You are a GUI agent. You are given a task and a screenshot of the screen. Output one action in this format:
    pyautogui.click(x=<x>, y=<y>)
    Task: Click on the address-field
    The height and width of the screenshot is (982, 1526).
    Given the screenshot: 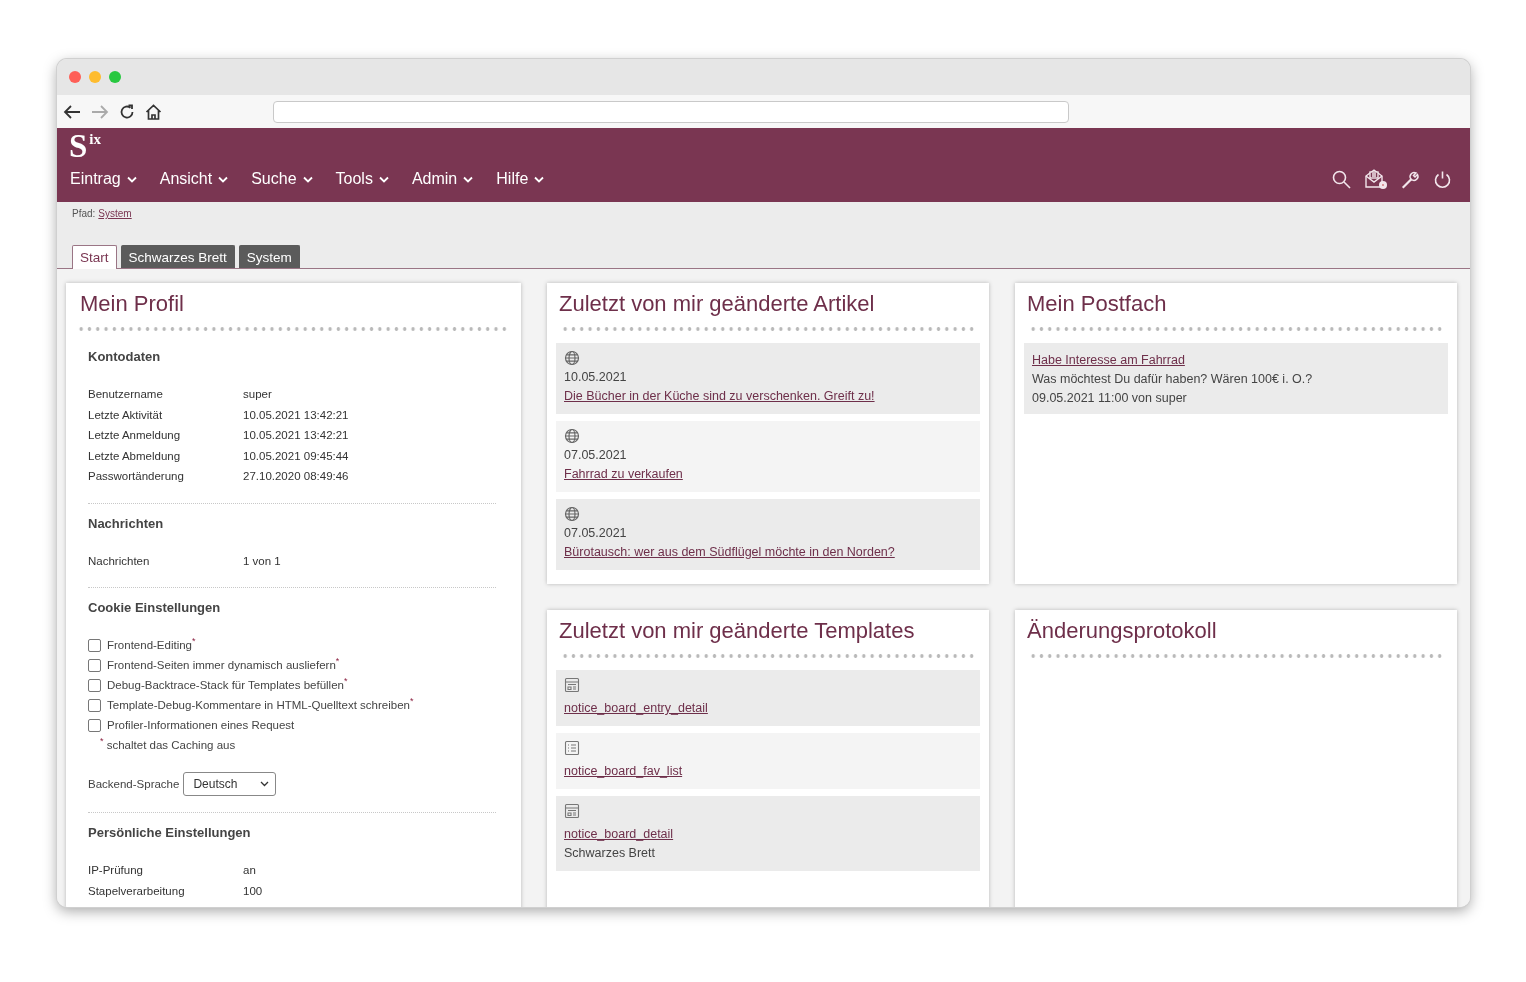 What is the action you would take?
    pyautogui.click(x=671, y=111)
    